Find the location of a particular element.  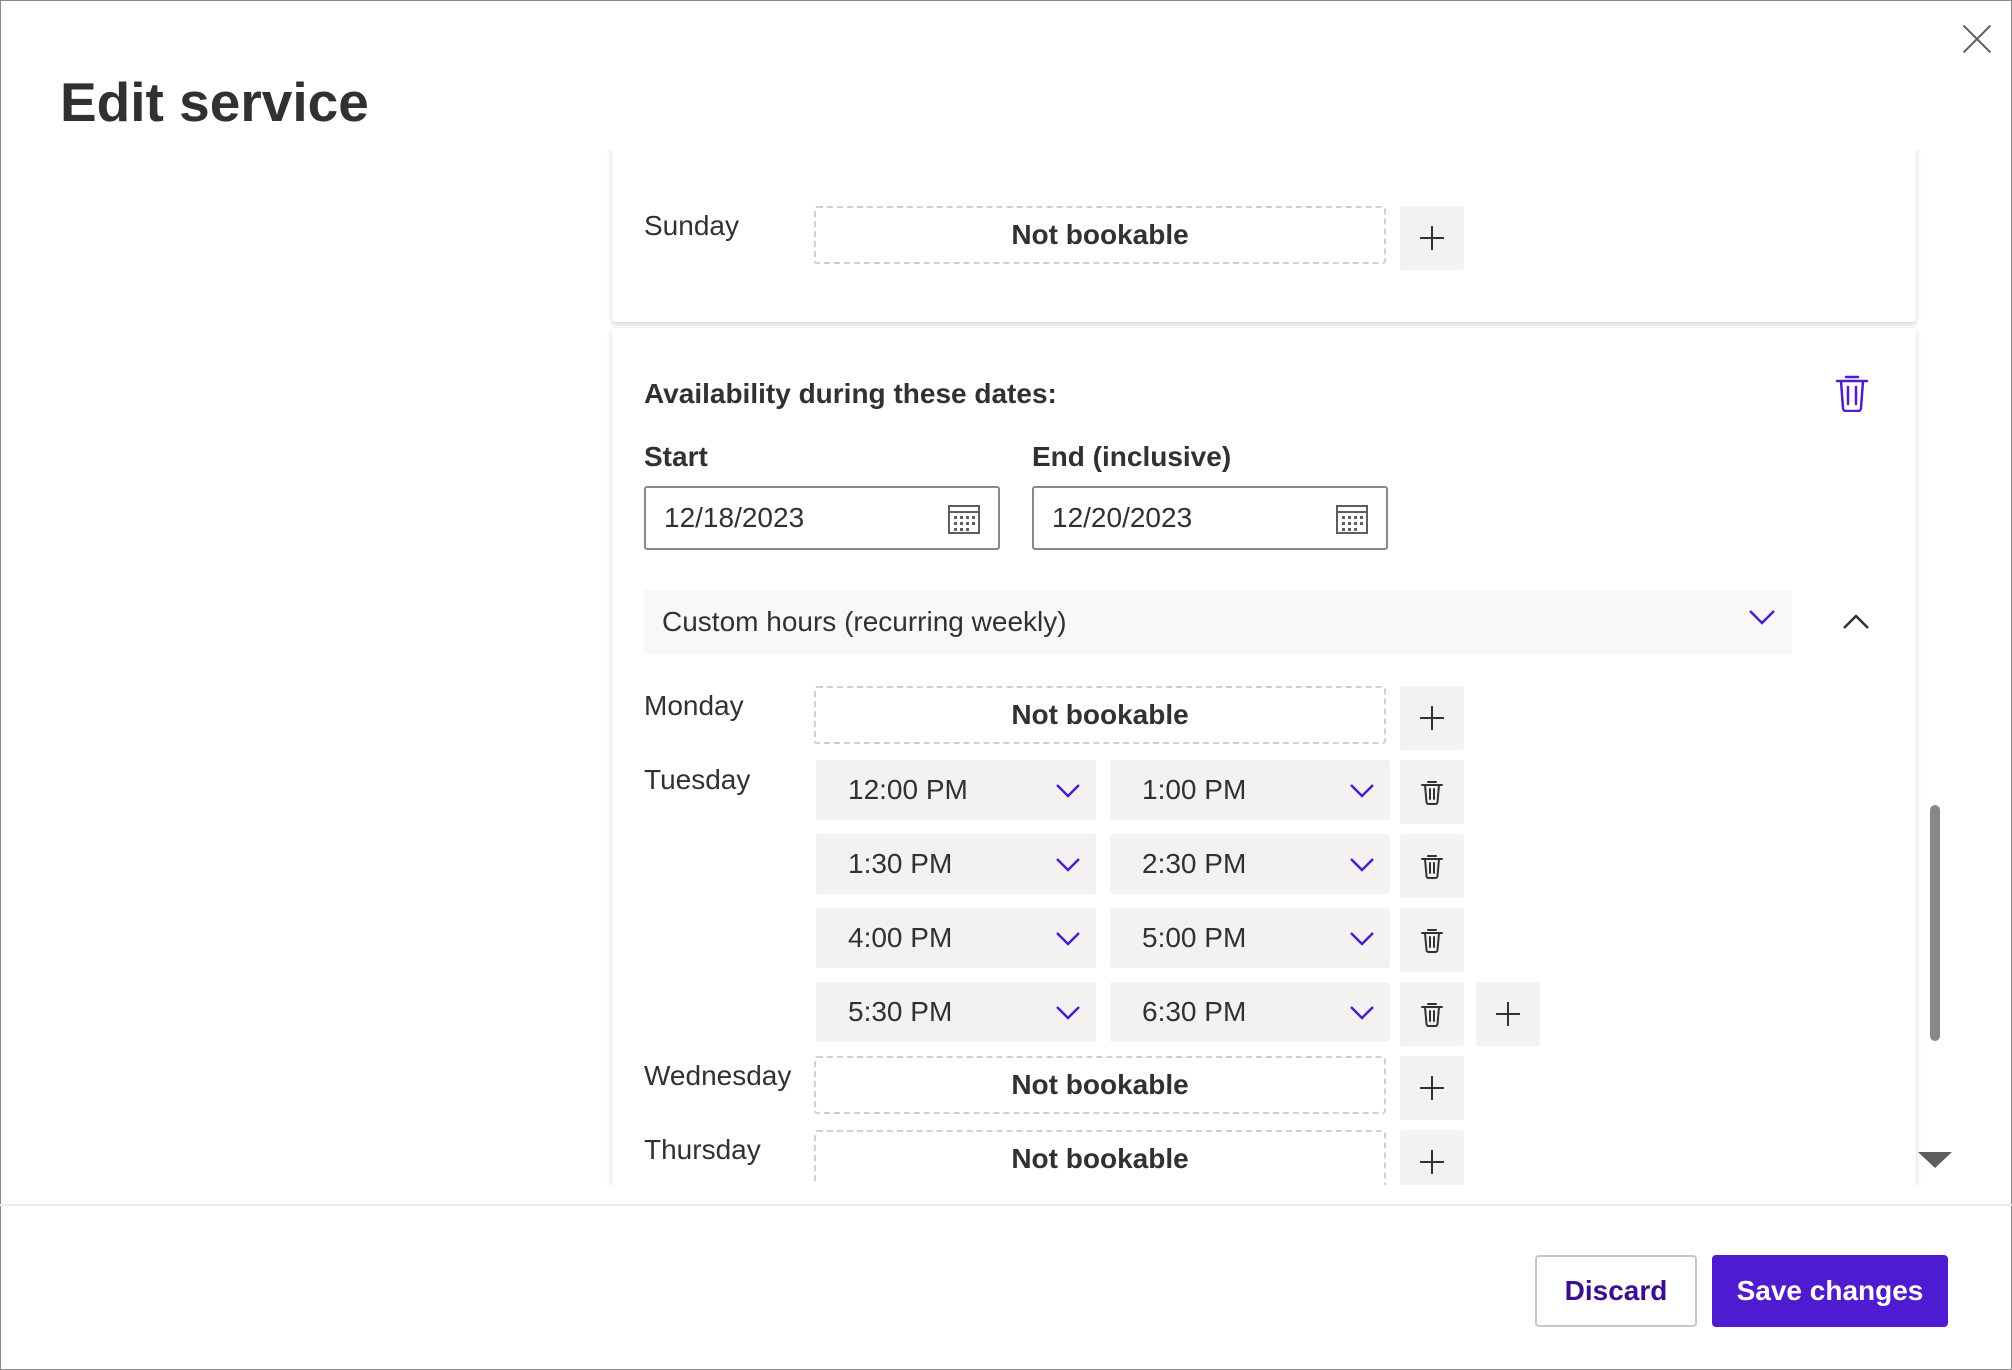

tuesday-slot-1-end: 1:00 PM is located at coordinates (1250, 790).